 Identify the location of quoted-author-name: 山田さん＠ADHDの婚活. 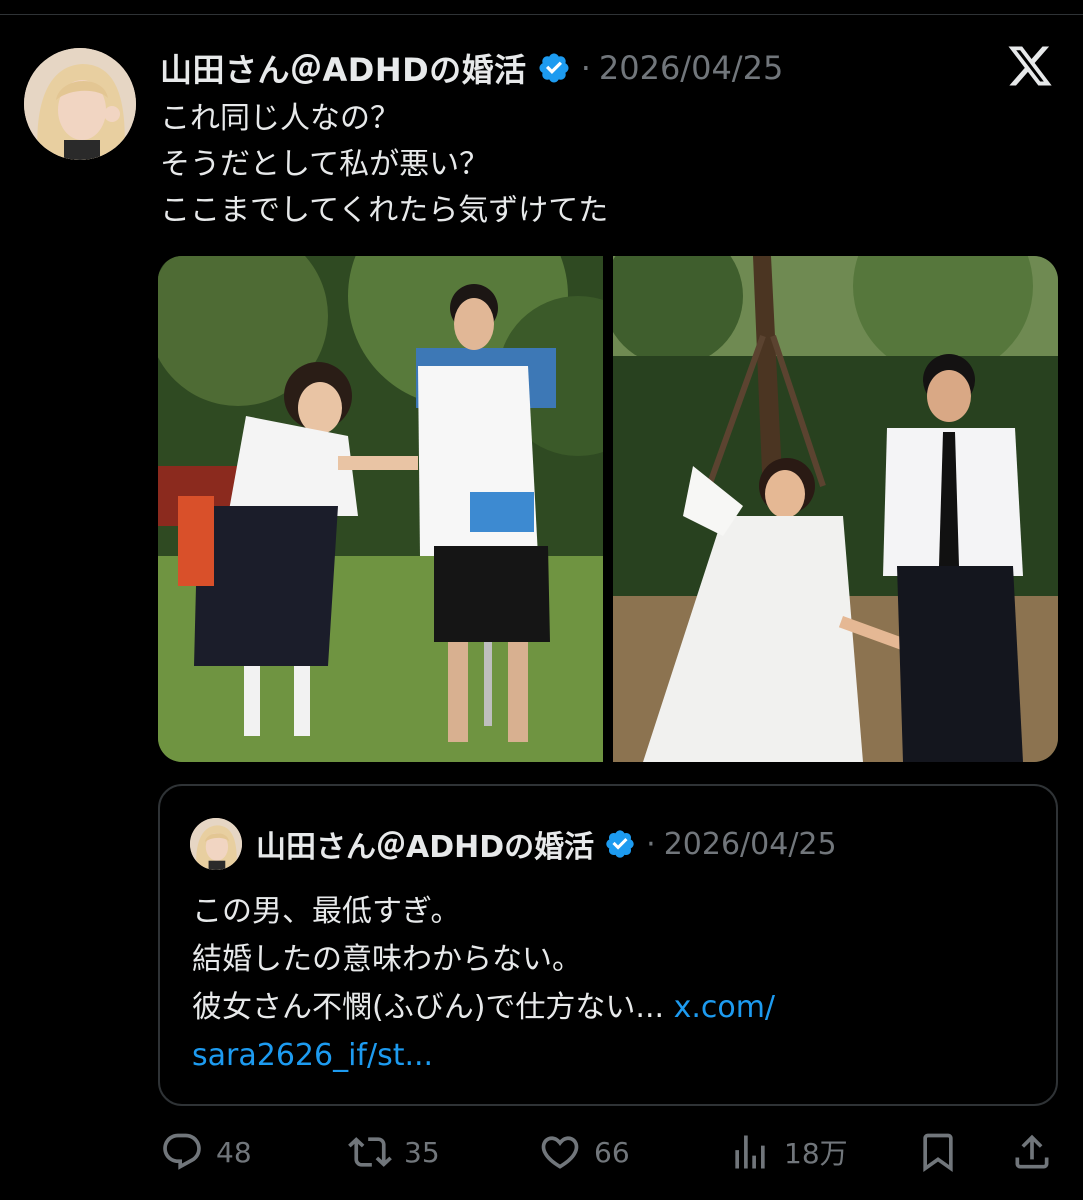
(425, 844).